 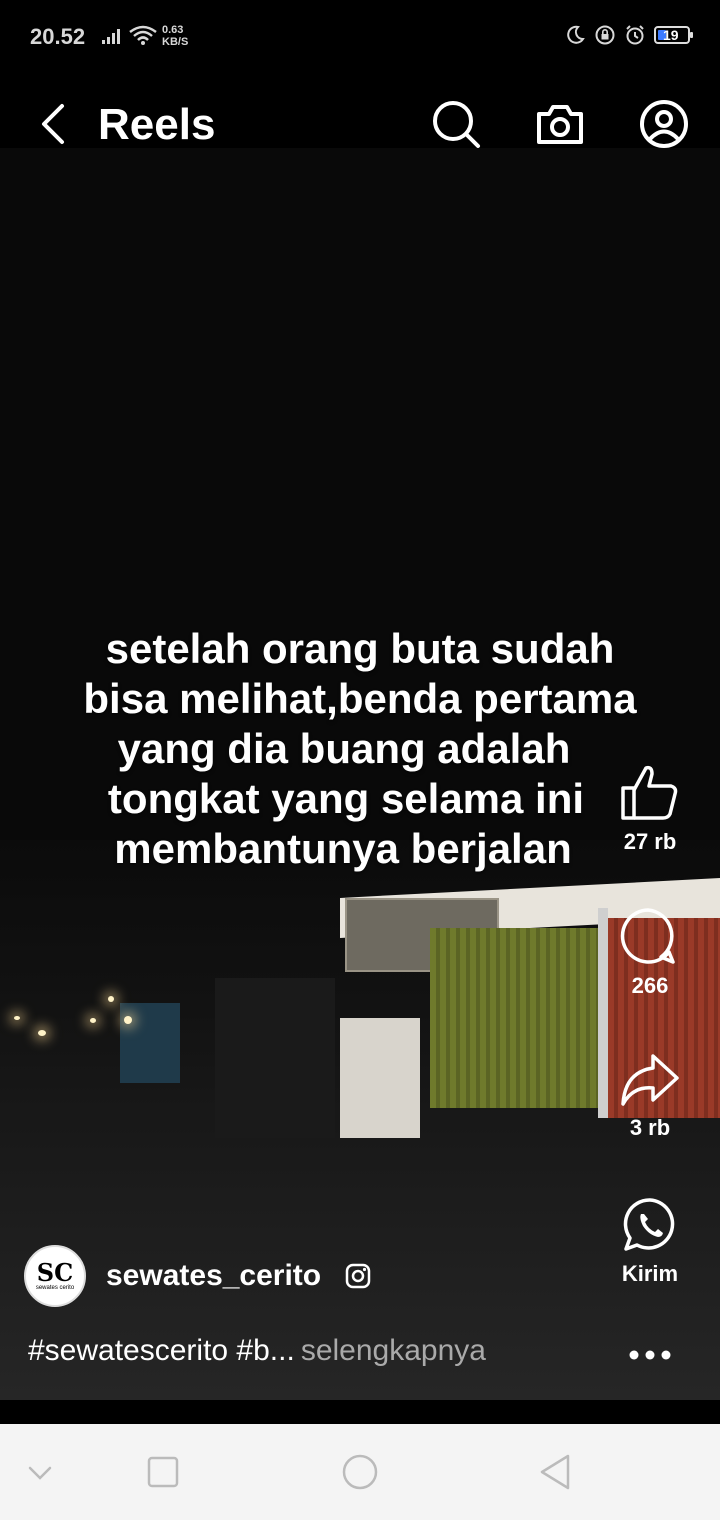 I want to click on more-options-icon, so click(x=650, y=1355).